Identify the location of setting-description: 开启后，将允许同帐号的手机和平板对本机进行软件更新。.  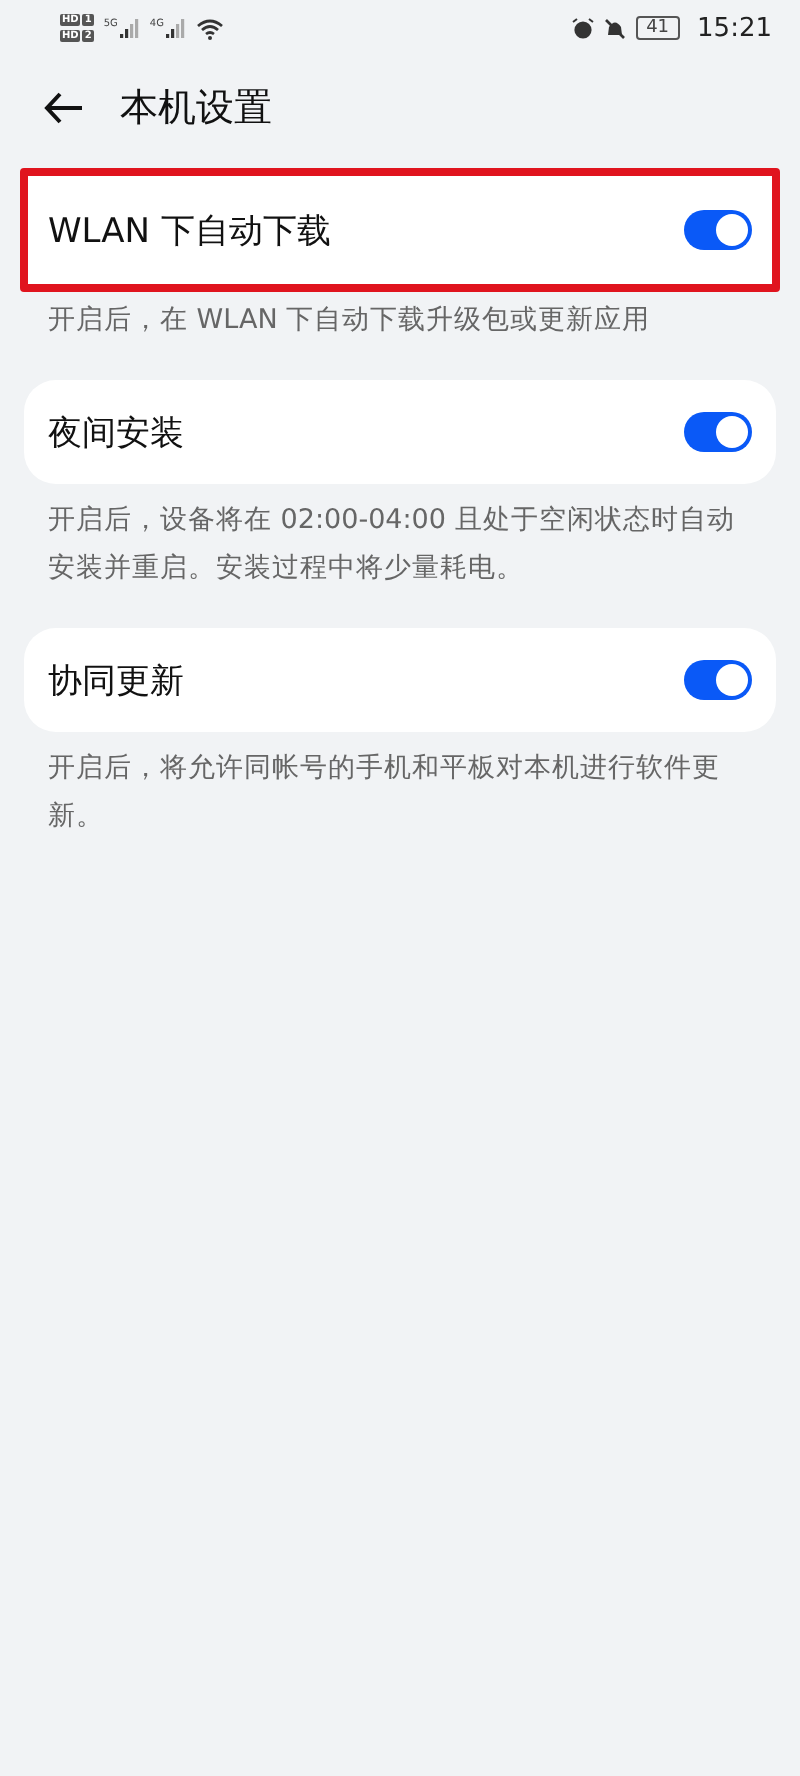
(384, 793).